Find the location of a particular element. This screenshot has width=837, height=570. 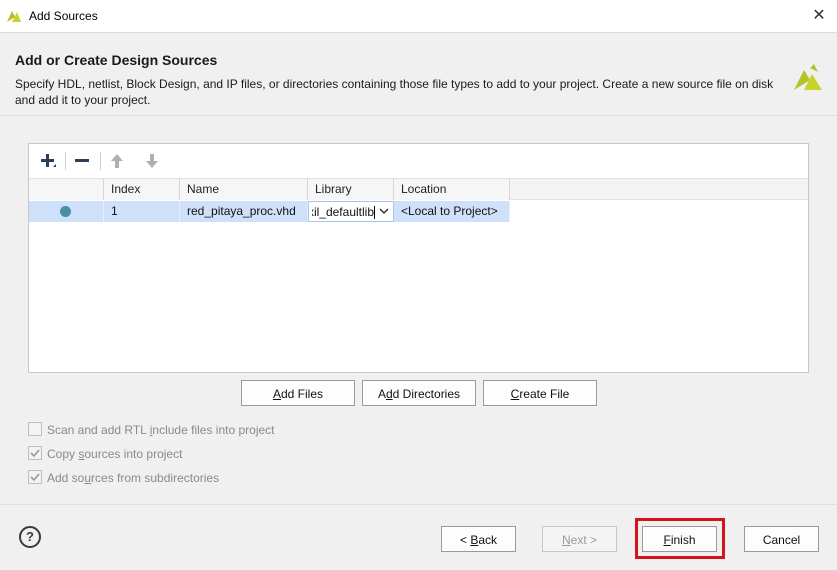

column-header-name: Name is located at coordinates (244, 189).